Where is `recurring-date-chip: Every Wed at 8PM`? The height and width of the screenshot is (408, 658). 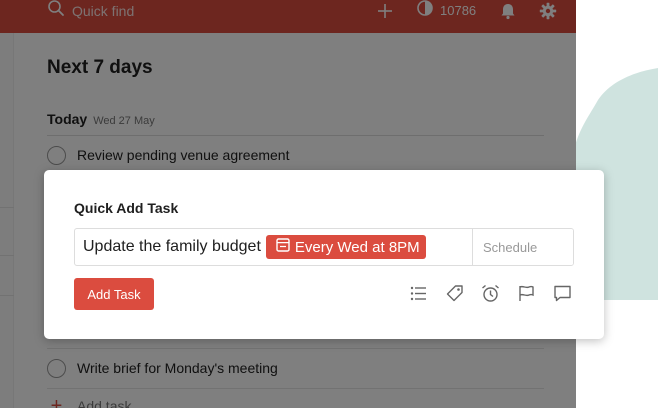 recurring-date-chip: Every Wed at 8PM is located at coordinates (345, 247).